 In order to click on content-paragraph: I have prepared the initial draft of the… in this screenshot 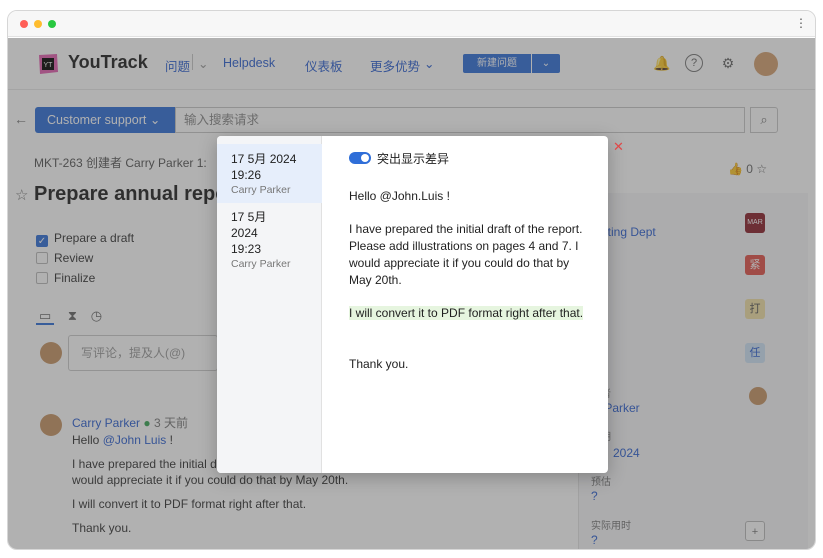, I will do `click(466, 254)`.